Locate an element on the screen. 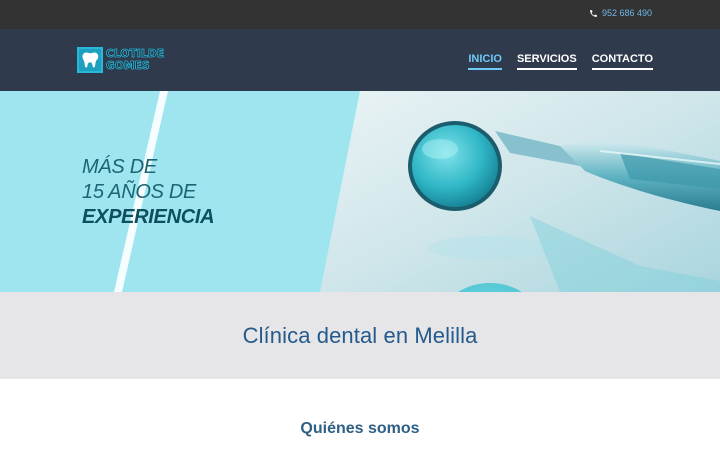 The image size is (720, 450). nav-item-contacto: CONTACTO is located at coordinates (622, 61).